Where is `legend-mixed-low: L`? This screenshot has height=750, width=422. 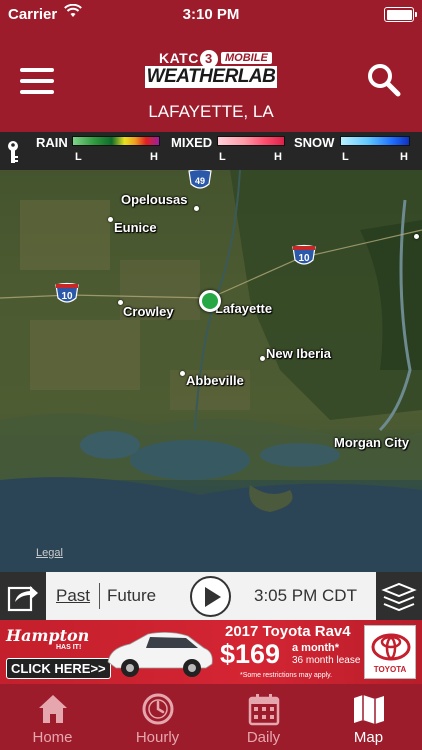 legend-mixed-low: L is located at coordinates (222, 157).